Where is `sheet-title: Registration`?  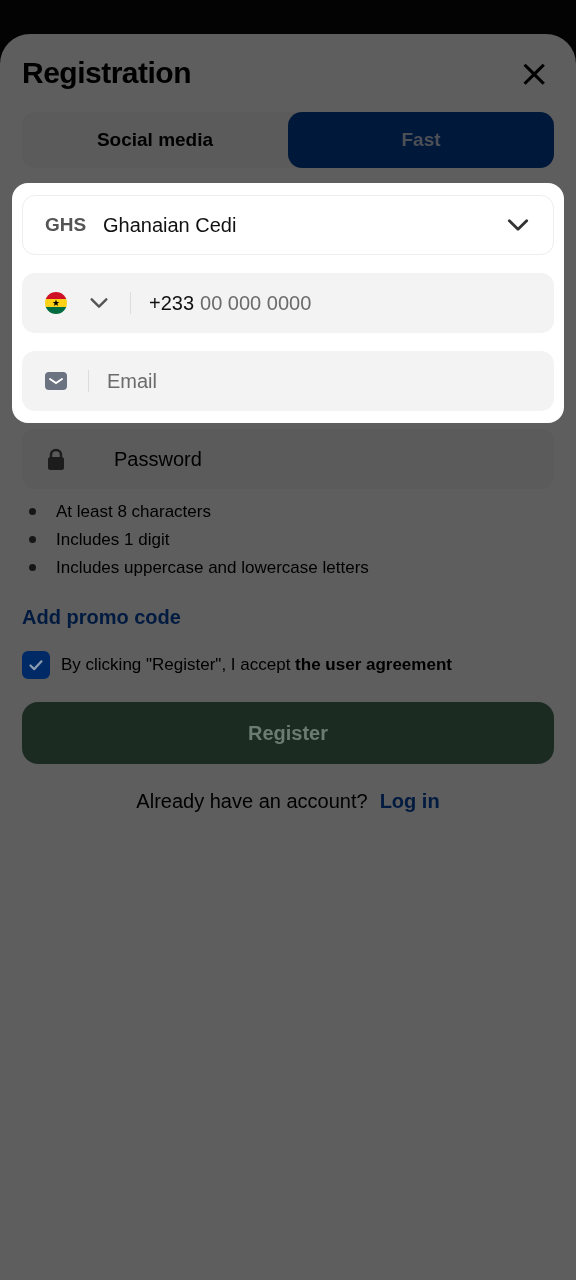 sheet-title: Registration is located at coordinates (107, 73).